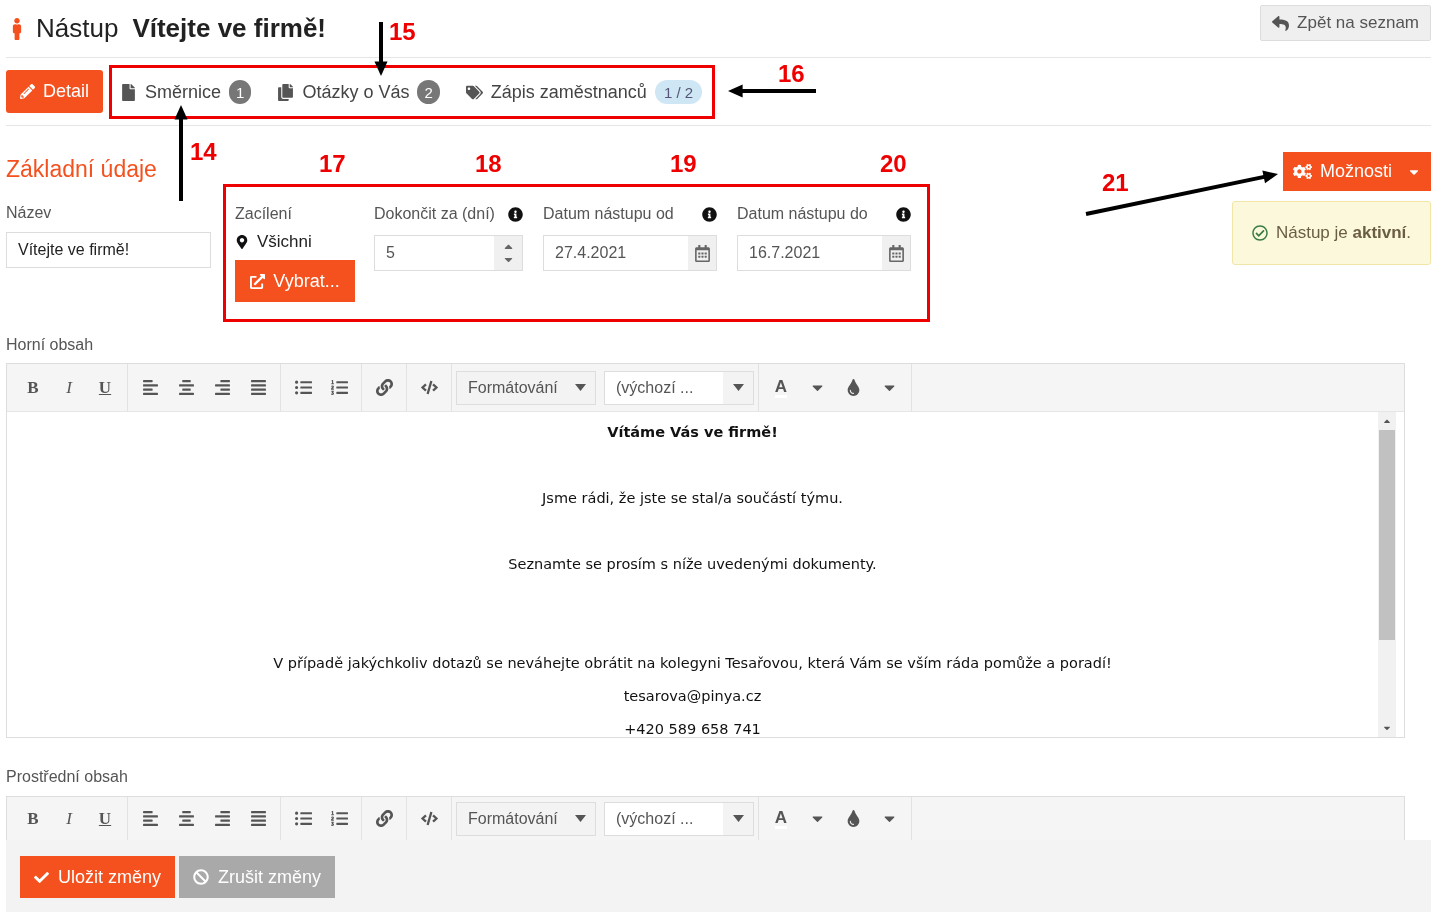  I want to click on editor-paragraph: Seznamte se prosím s níže uvedenými dokumenty., so click(692, 564).